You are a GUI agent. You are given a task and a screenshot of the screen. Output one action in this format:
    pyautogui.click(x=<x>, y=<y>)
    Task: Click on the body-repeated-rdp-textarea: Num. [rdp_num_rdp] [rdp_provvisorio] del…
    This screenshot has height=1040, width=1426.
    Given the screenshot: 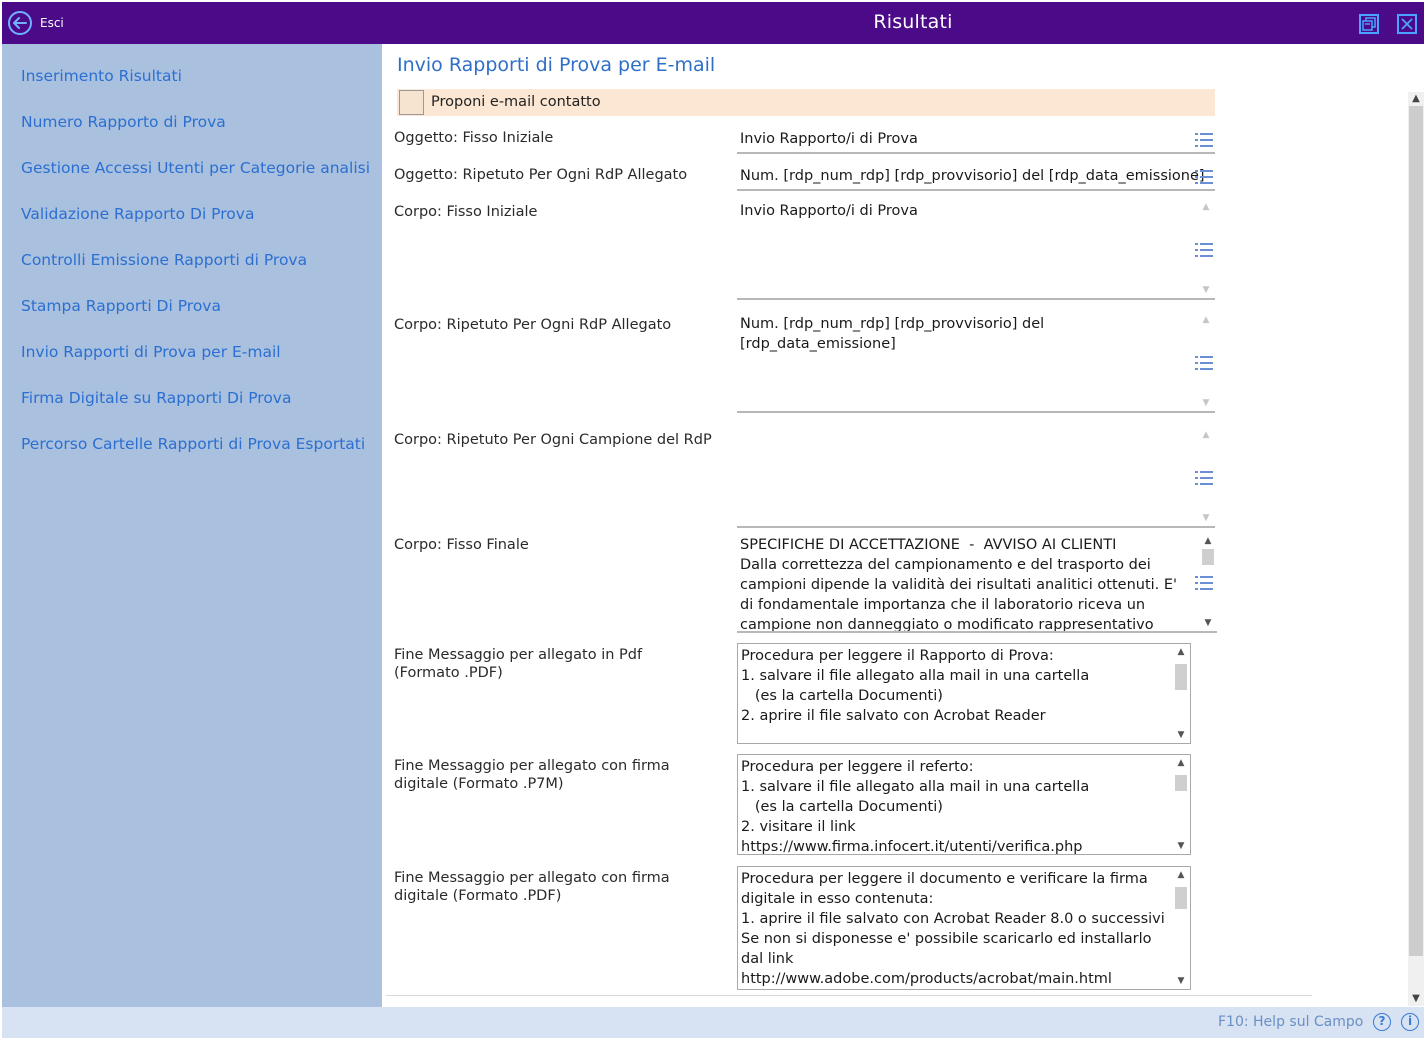 What is the action you would take?
    pyautogui.click(x=976, y=362)
    